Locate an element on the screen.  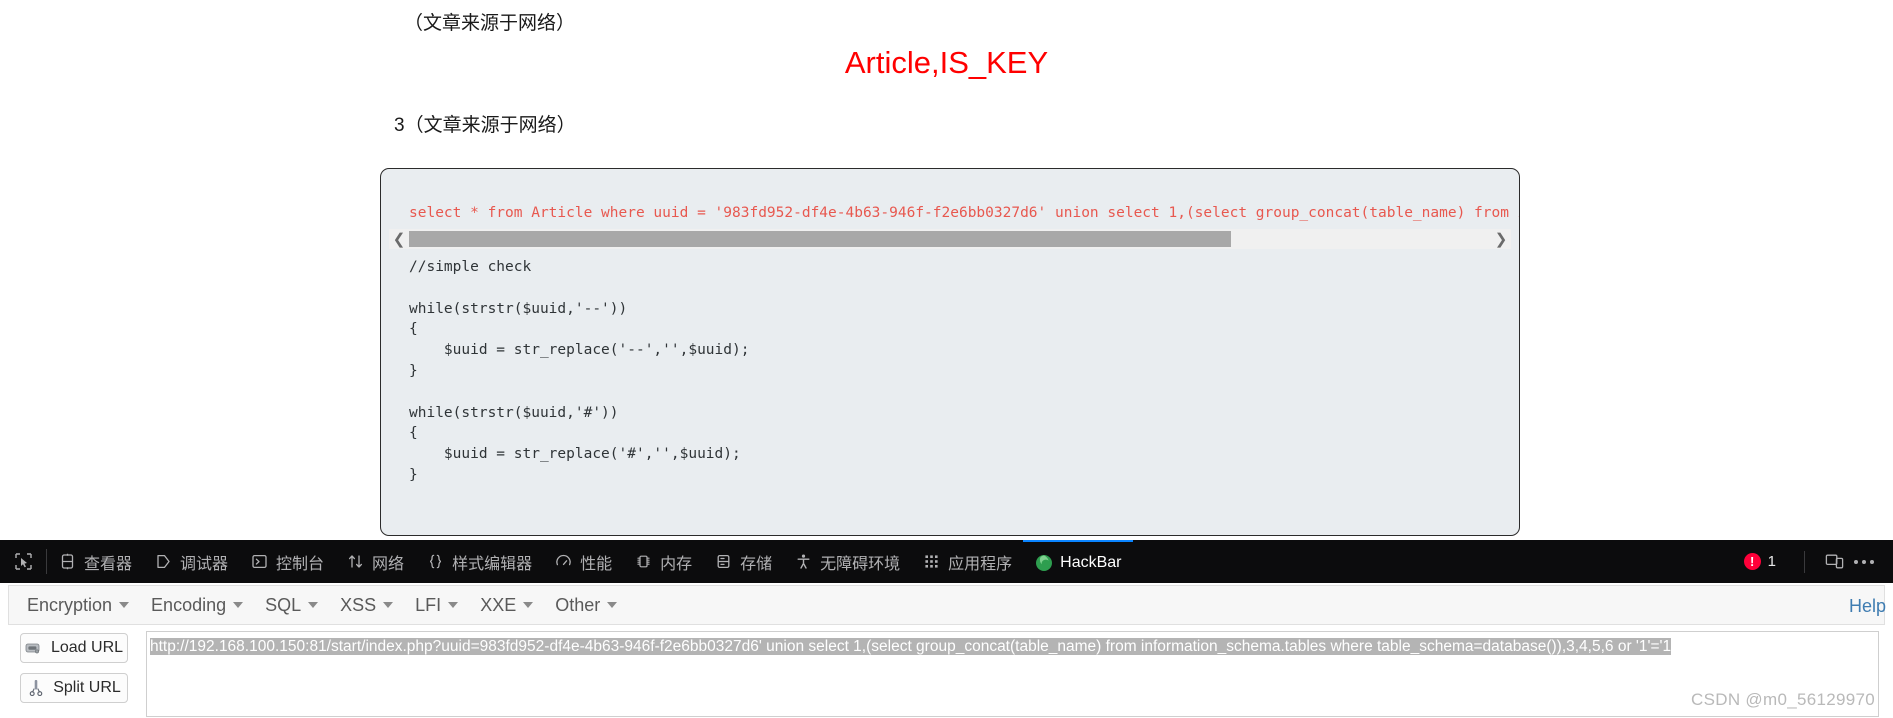
tab-label: 样式编辑器 is located at coordinates (492, 564).